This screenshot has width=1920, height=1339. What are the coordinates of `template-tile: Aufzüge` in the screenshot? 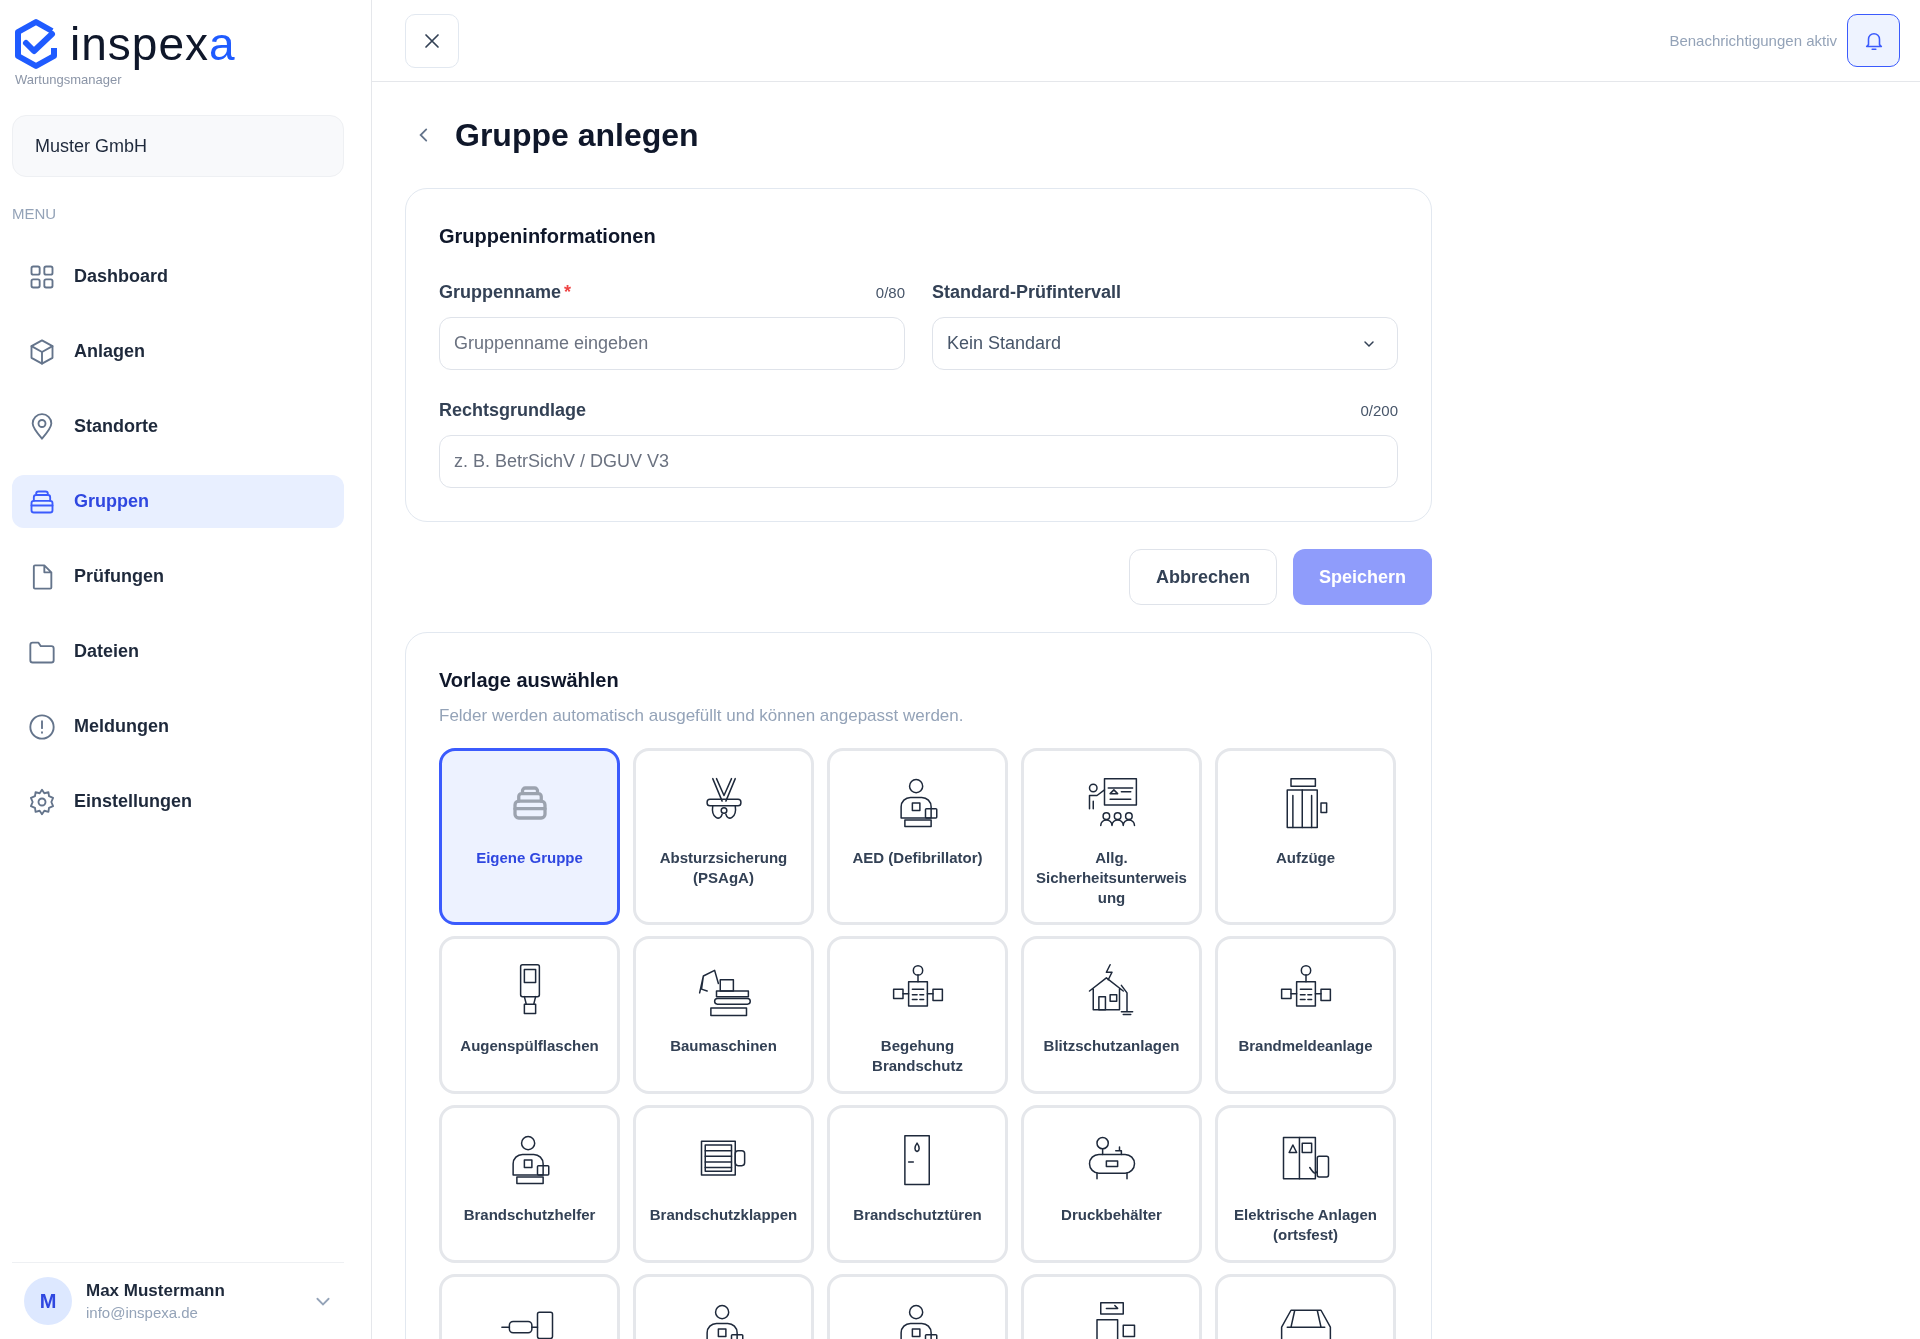 It's located at (1305, 836).